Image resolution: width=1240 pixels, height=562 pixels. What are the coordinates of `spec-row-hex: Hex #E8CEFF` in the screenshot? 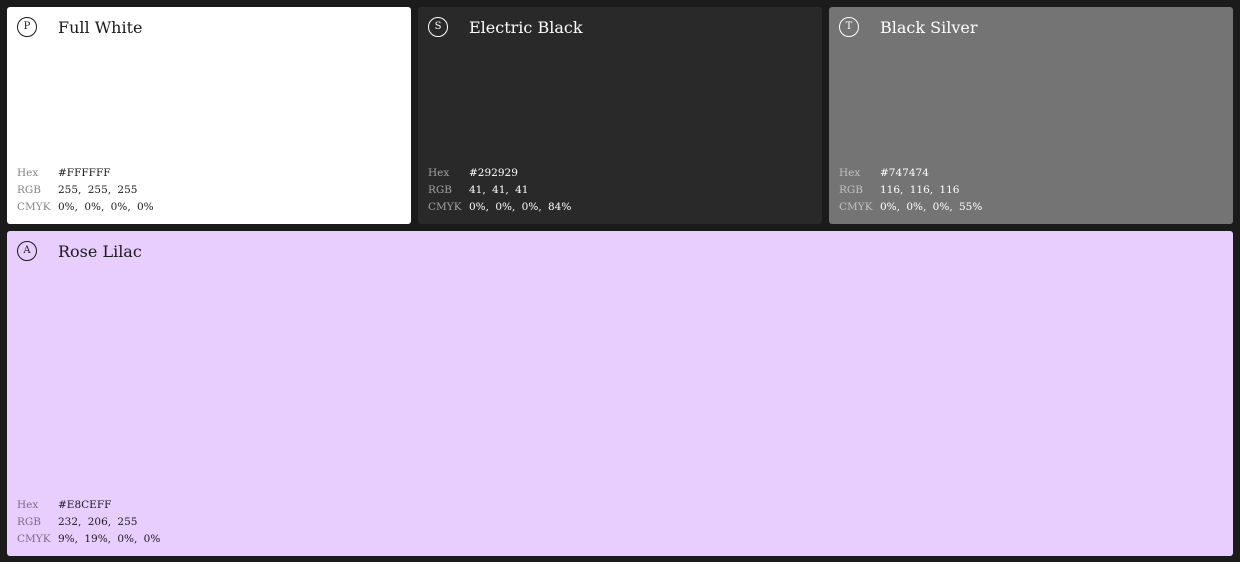 It's located at (88, 505).